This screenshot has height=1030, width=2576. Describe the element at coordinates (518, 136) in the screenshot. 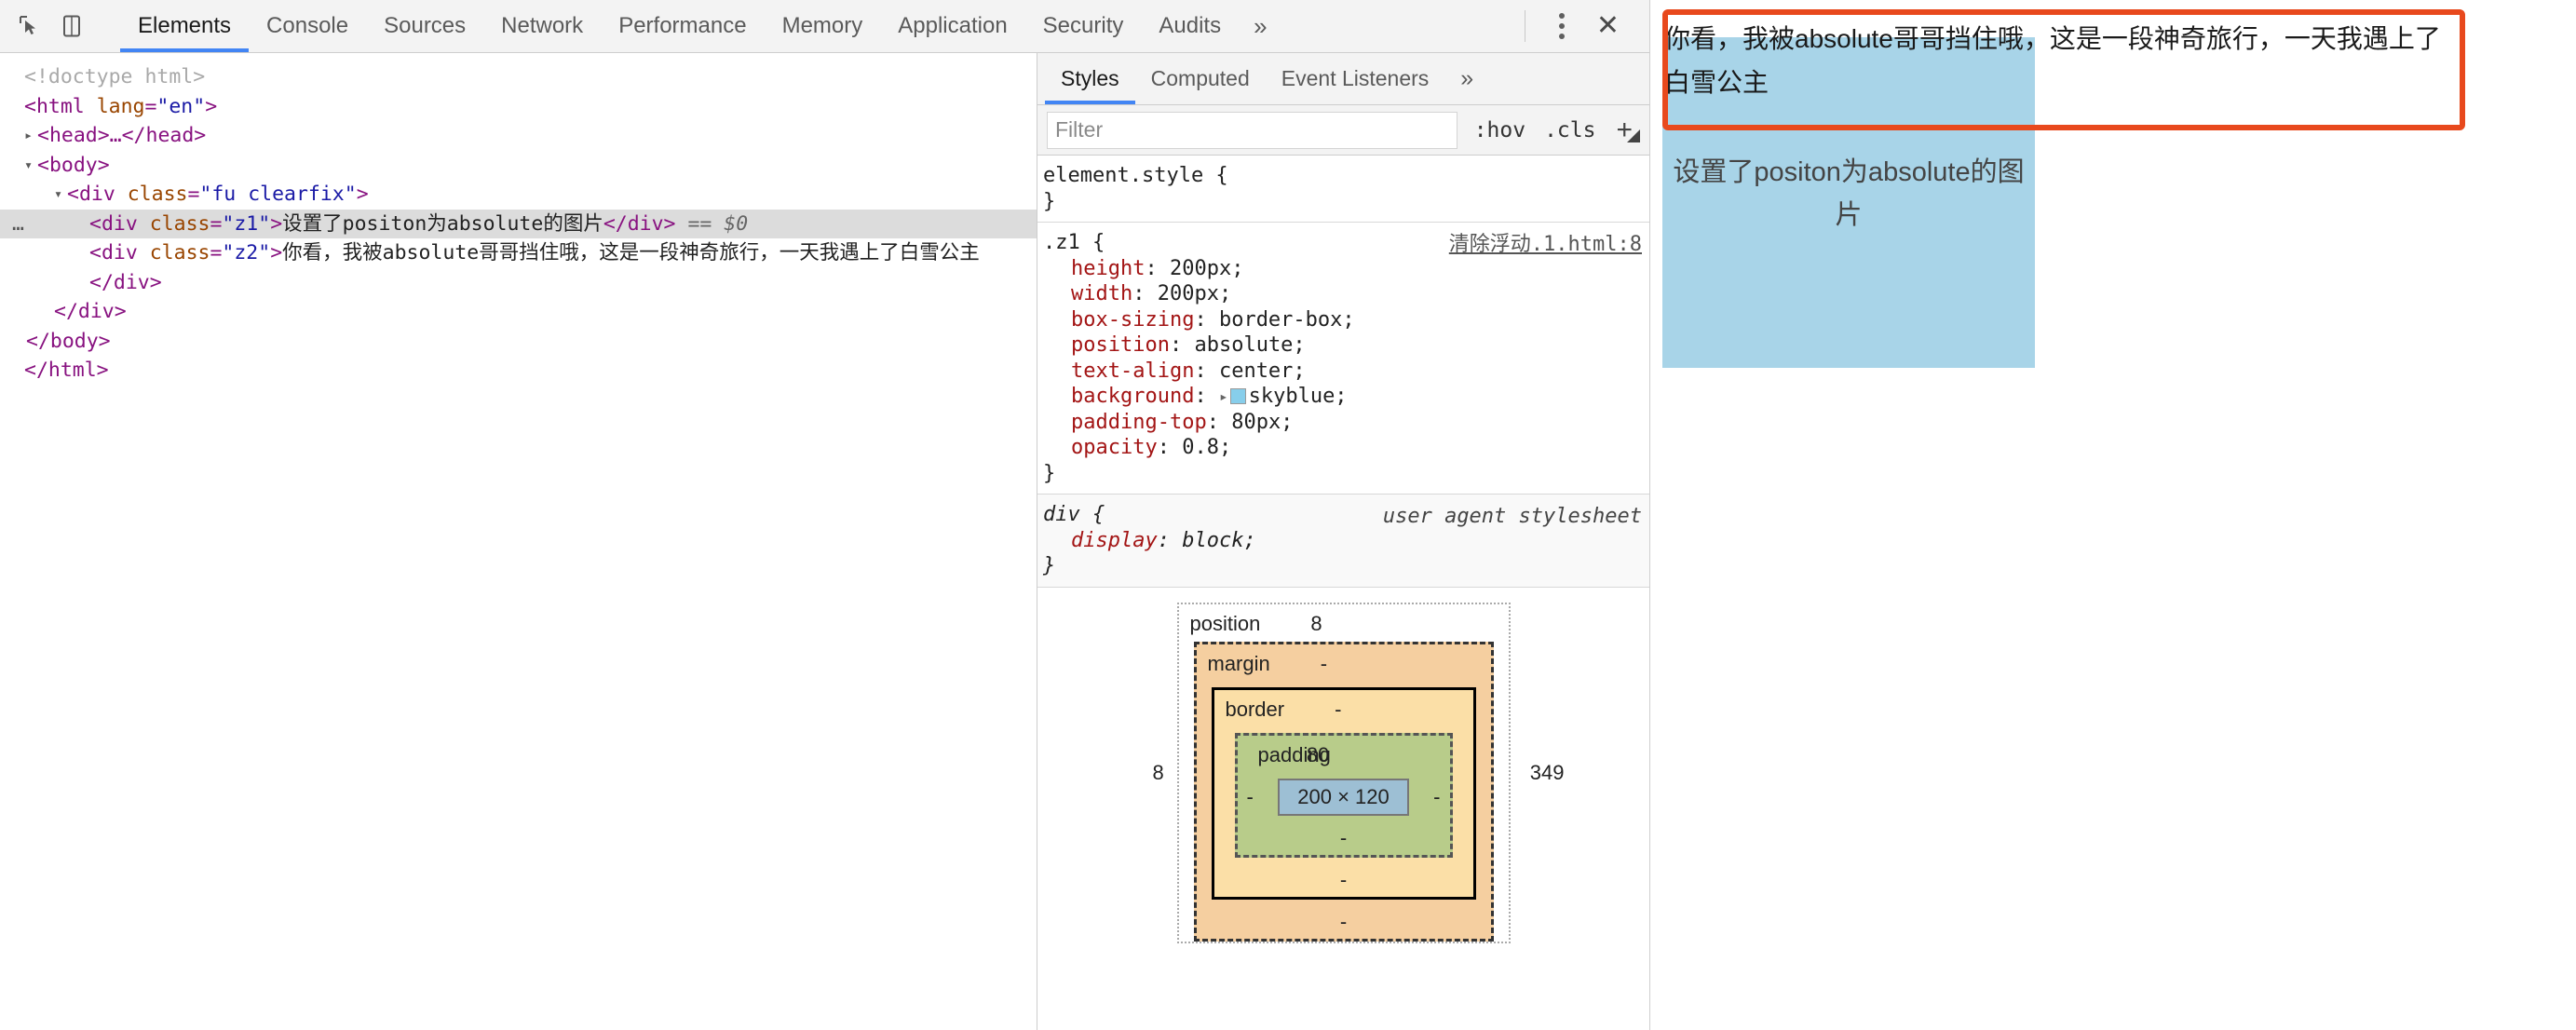

I see `dom-line-head: ▸ <head>…</head>` at that location.